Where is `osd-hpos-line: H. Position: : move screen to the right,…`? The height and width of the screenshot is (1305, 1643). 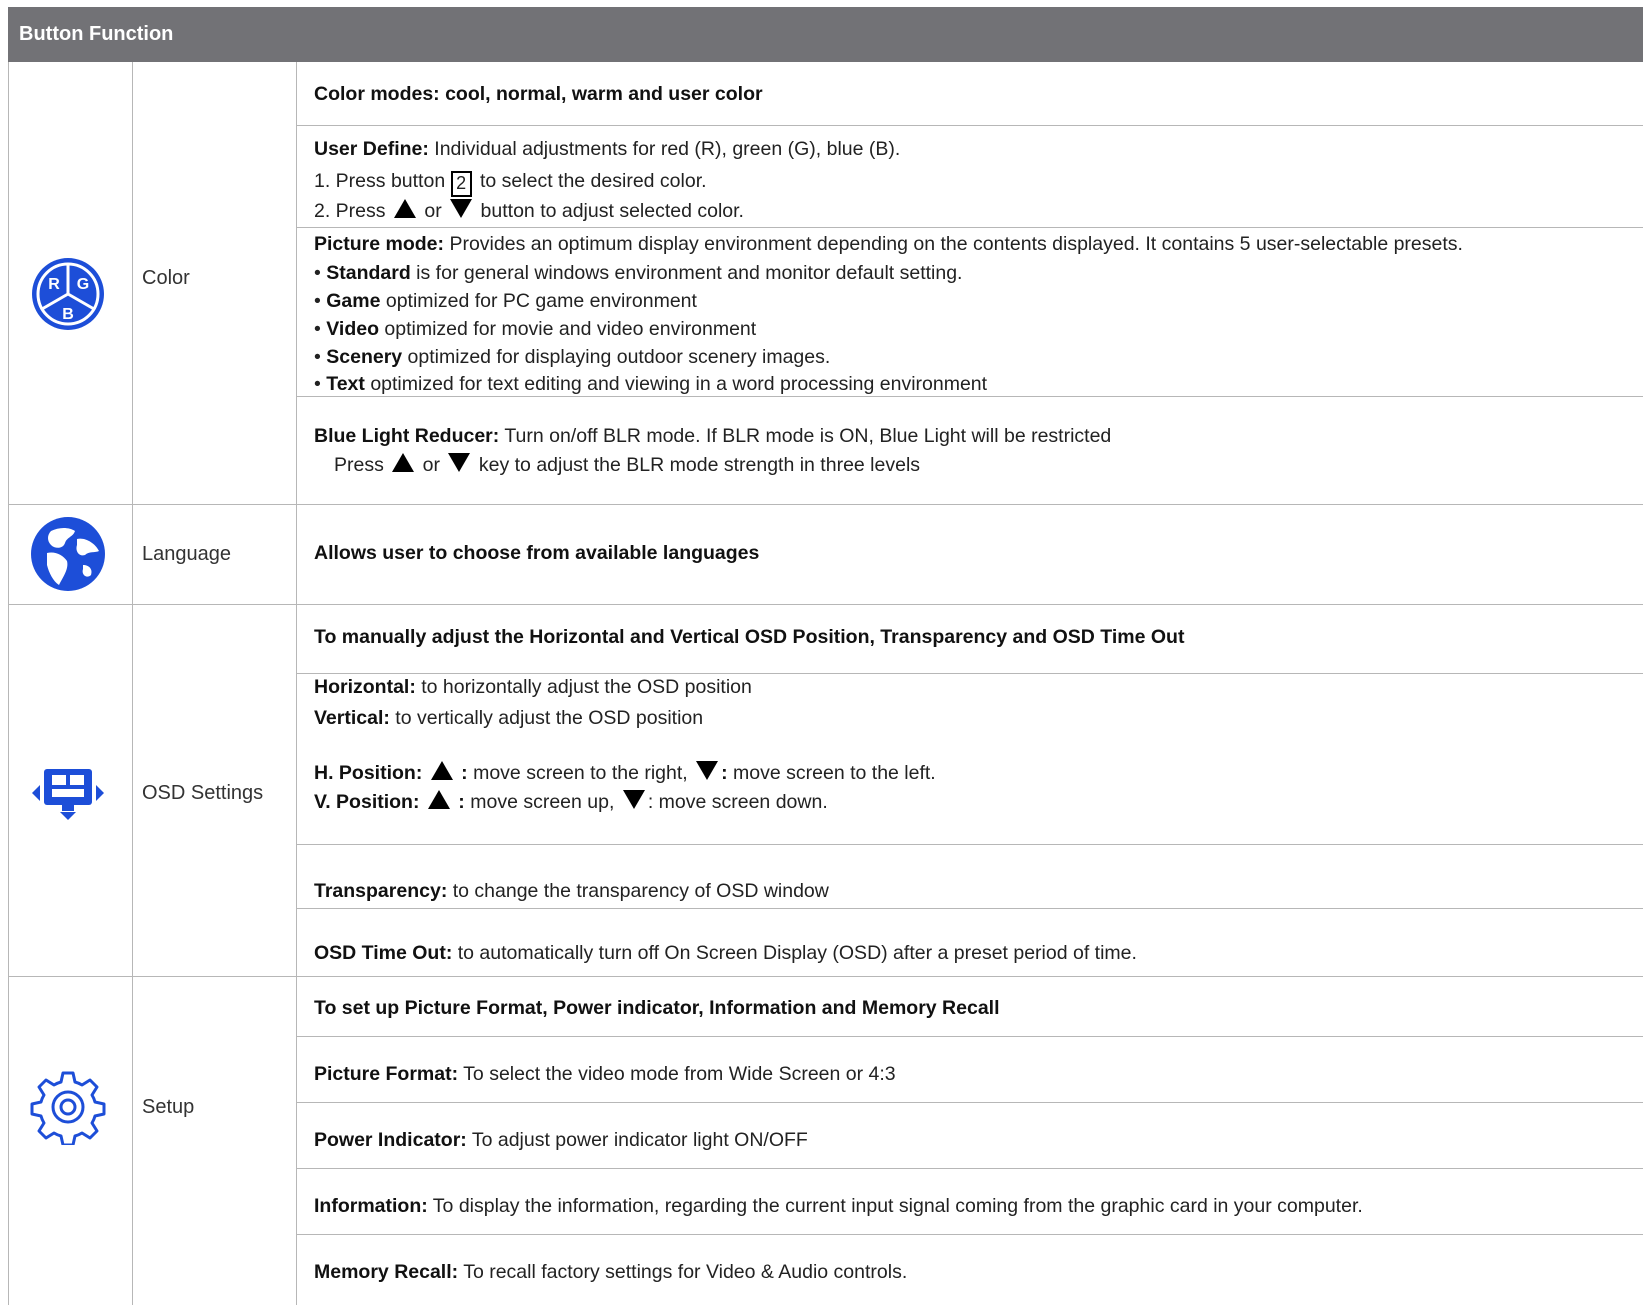
osd-hpos-line: H. Position: : move screen to the right,… is located at coordinates (625, 773).